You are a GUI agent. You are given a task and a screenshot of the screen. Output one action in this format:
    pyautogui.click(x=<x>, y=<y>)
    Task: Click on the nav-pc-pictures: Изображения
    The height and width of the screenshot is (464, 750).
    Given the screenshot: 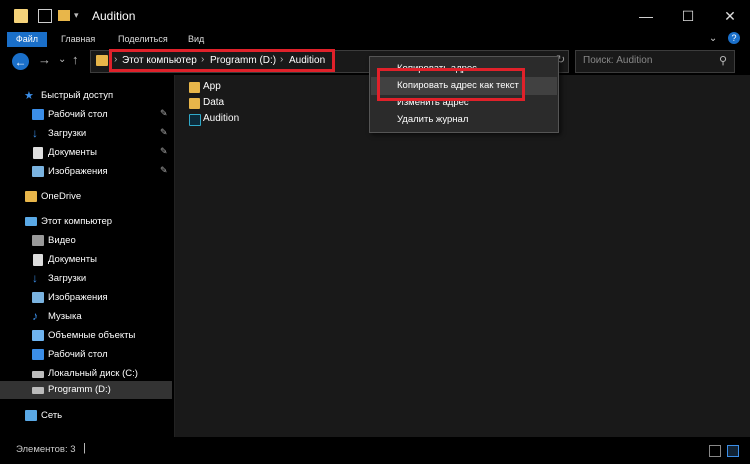 What is the action you would take?
    pyautogui.click(x=86, y=298)
    